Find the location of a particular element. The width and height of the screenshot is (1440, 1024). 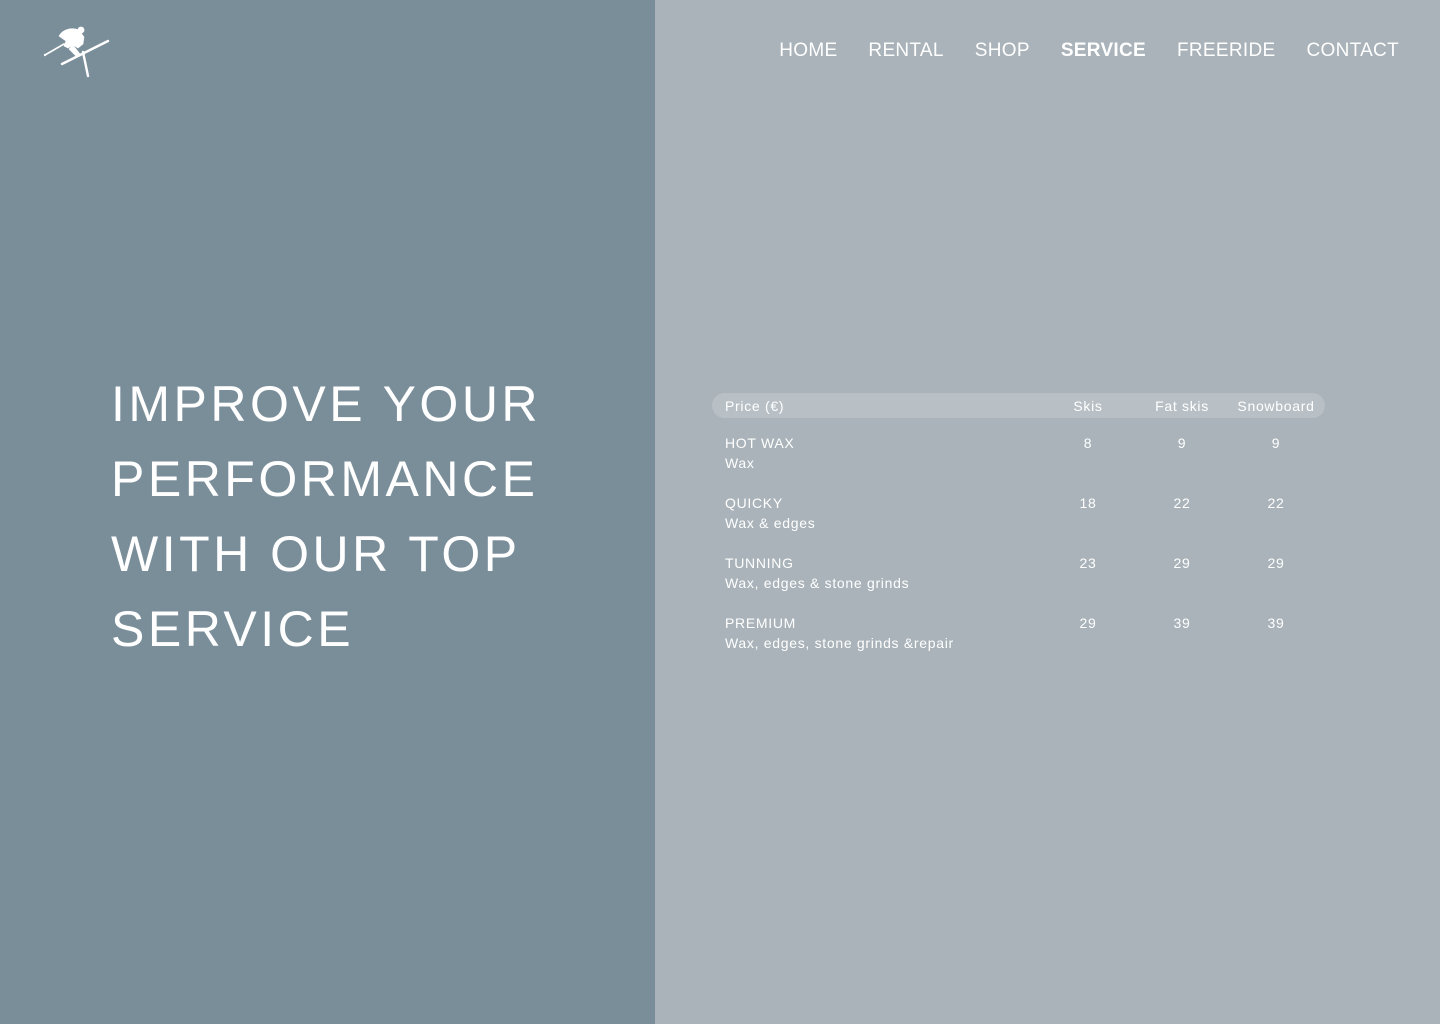

service-name: HOT WAX is located at coordinates (760, 443).